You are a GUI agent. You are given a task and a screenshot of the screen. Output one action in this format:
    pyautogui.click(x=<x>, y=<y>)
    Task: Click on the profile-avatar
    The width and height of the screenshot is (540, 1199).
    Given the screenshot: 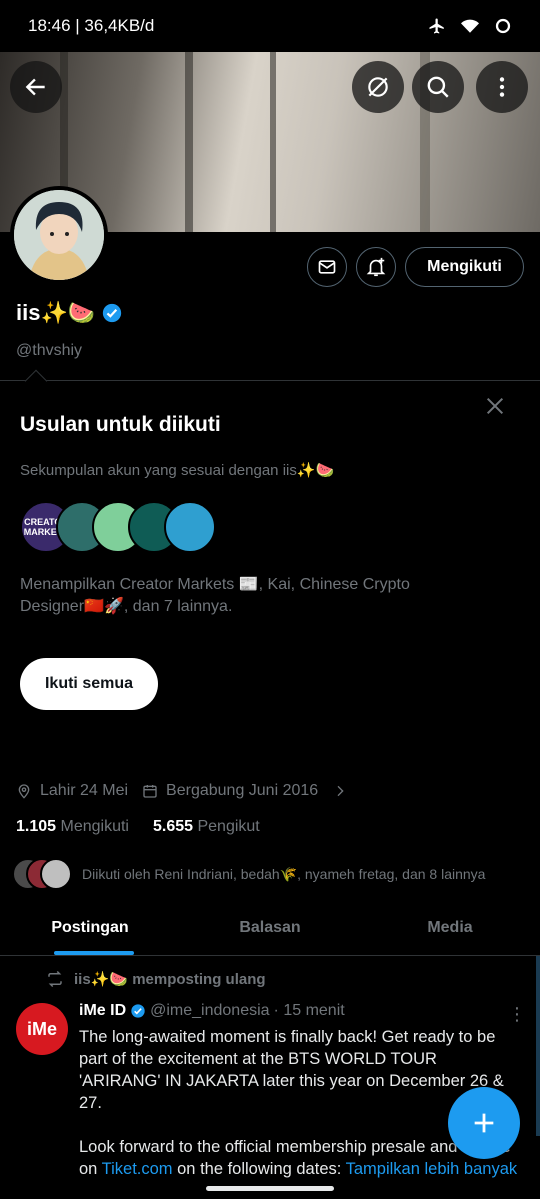 What is the action you would take?
    pyautogui.click(x=59, y=235)
    